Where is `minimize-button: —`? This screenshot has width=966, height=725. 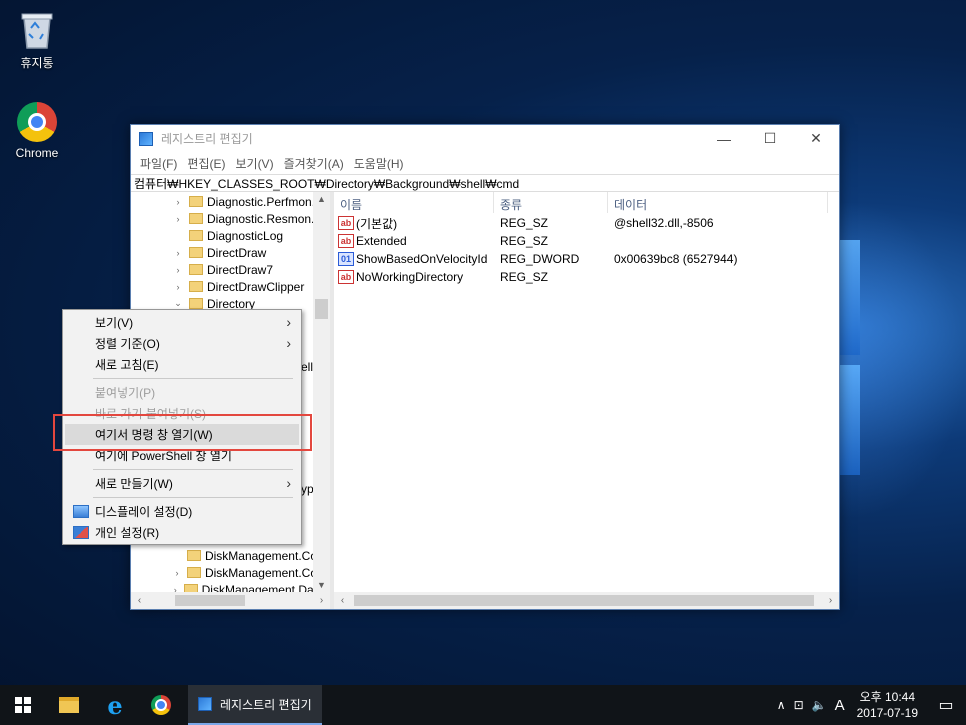
minimize-button: — is located at coordinates (724, 138).